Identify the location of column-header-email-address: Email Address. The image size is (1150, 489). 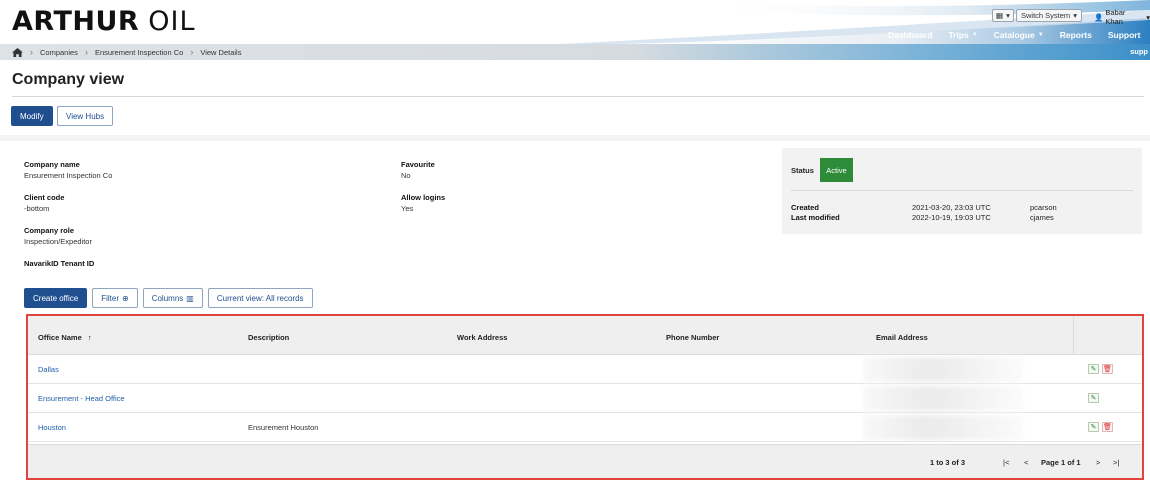
(902, 337).